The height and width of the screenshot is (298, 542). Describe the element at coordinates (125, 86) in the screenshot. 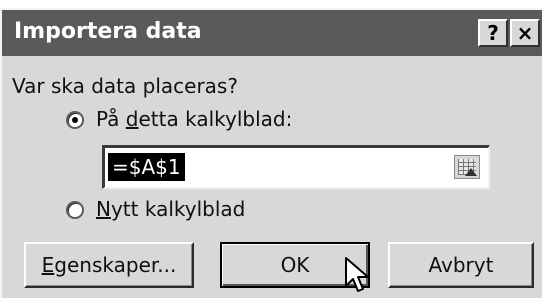

I see `placement-question-label: Var ska data placeras?` at that location.